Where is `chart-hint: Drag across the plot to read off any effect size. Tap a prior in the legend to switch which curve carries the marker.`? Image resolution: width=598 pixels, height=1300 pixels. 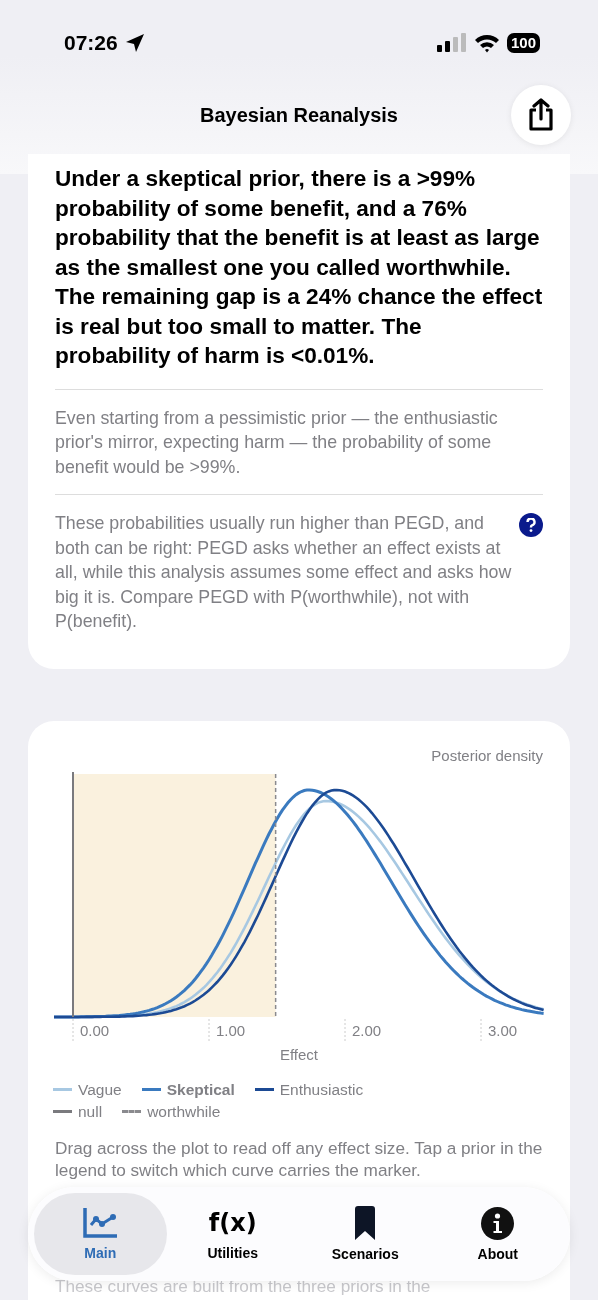 chart-hint: Drag across the plot to read off any effect size. Tap a prior in the legend to switch which curve carries the marker. is located at coordinates (299, 1158).